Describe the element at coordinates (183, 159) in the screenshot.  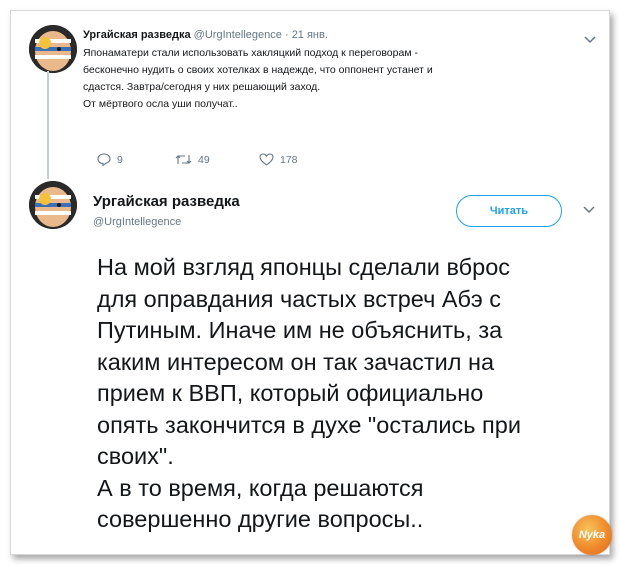
I see `retweet-icon` at that location.